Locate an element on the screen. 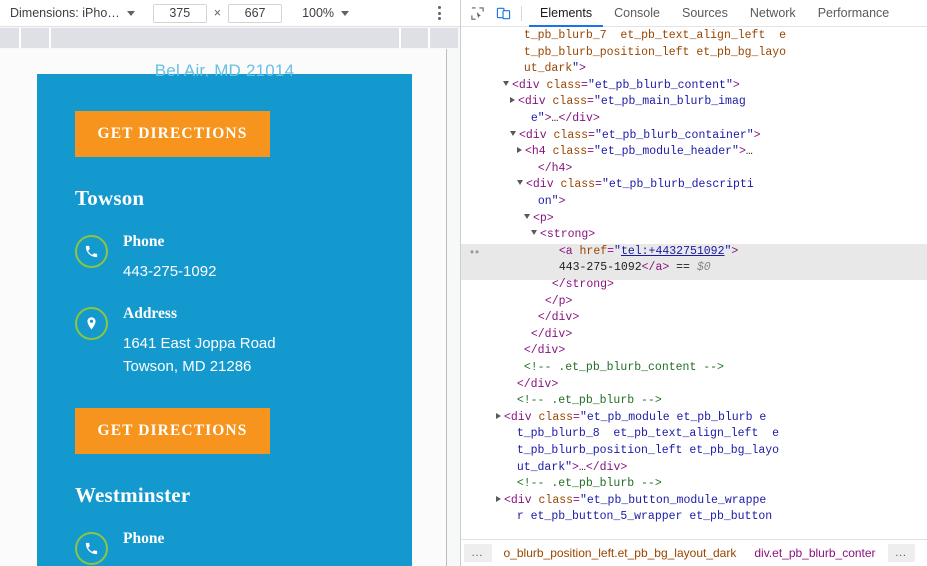 Image resolution: width=927 pixels, height=566 pixels. tab-console: Console is located at coordinates (637, 13).